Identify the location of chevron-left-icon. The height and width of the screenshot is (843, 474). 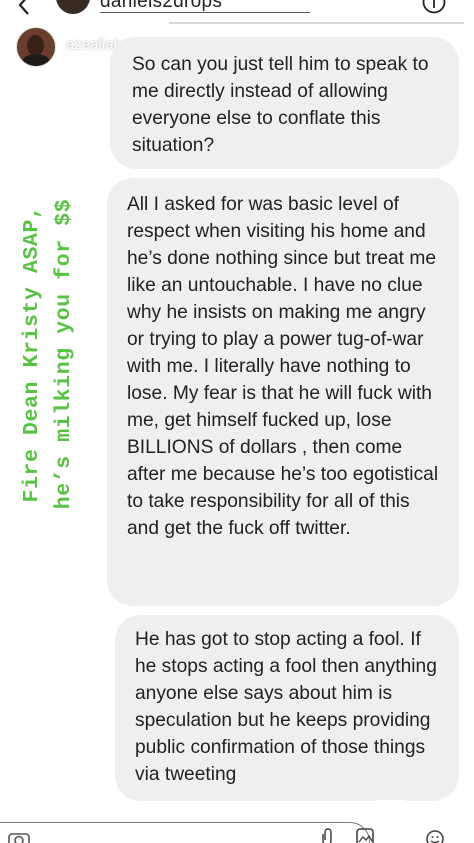
(25, 8).